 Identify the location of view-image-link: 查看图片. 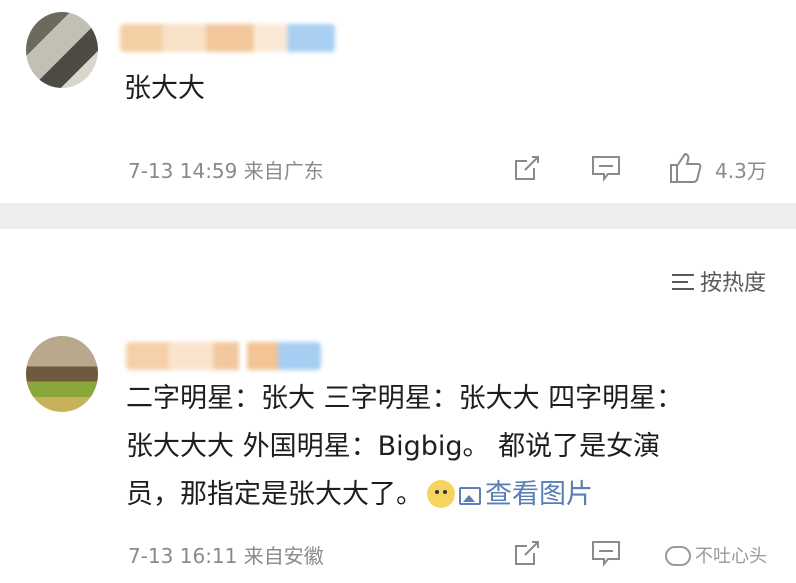
(526, 494).